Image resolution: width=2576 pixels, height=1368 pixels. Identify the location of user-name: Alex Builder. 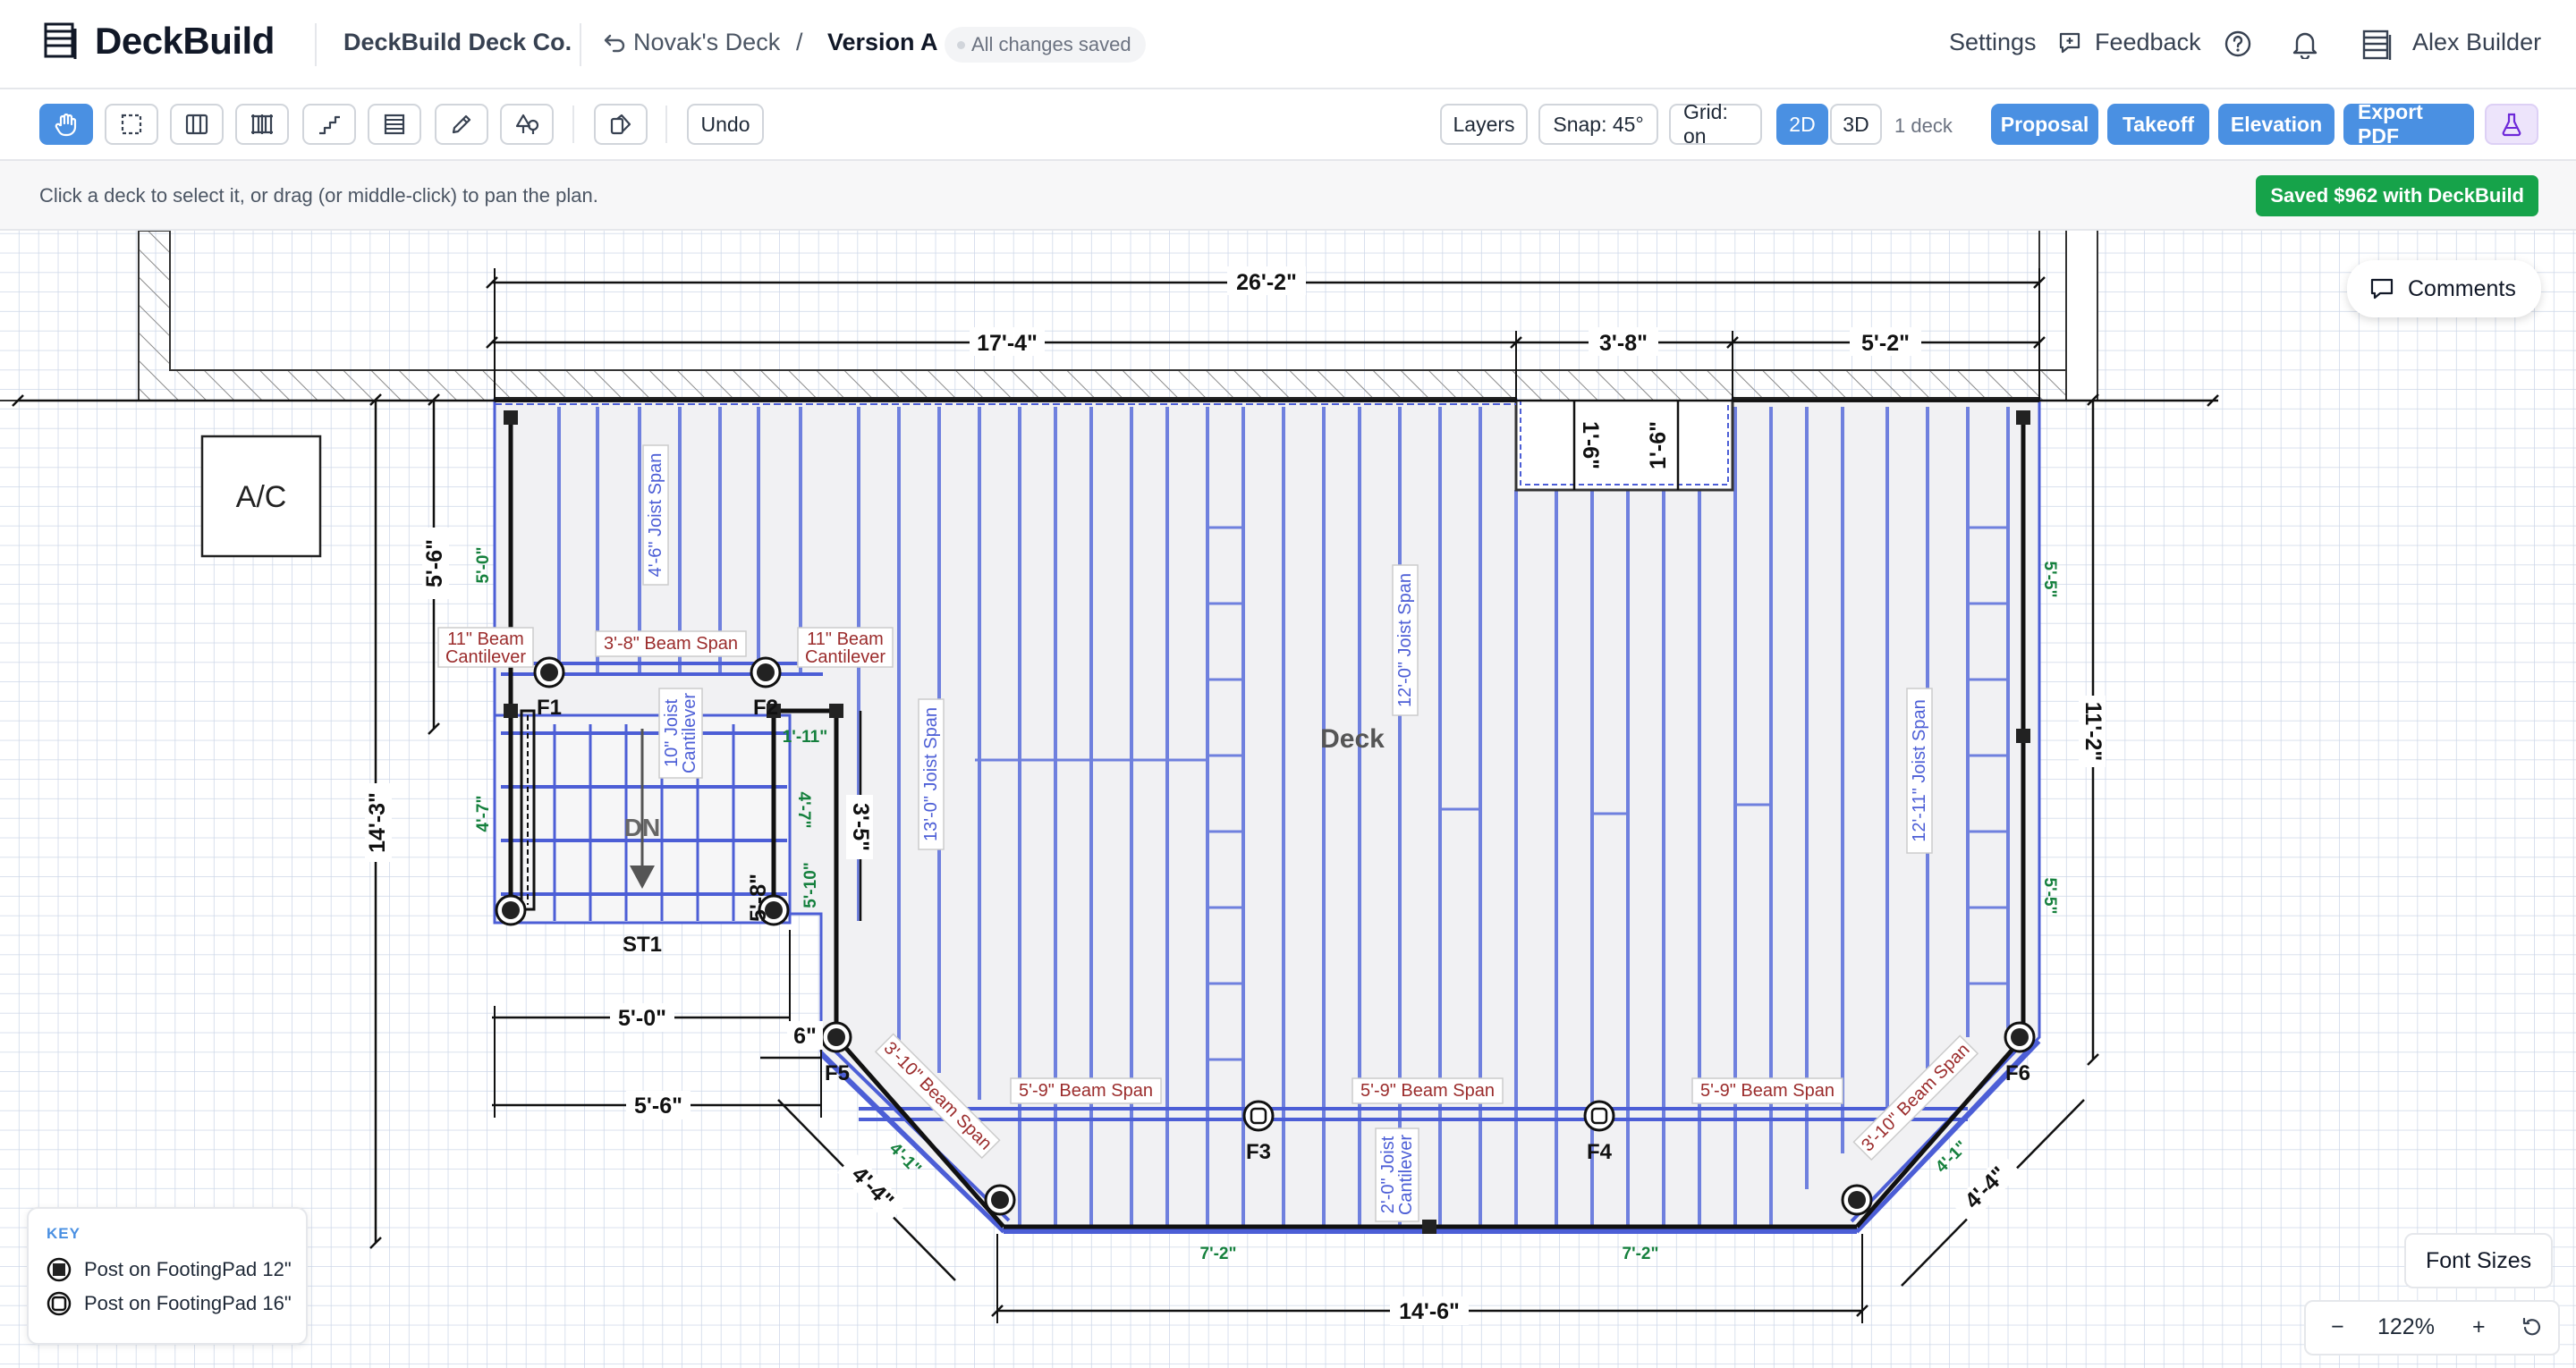
(2476, 43).